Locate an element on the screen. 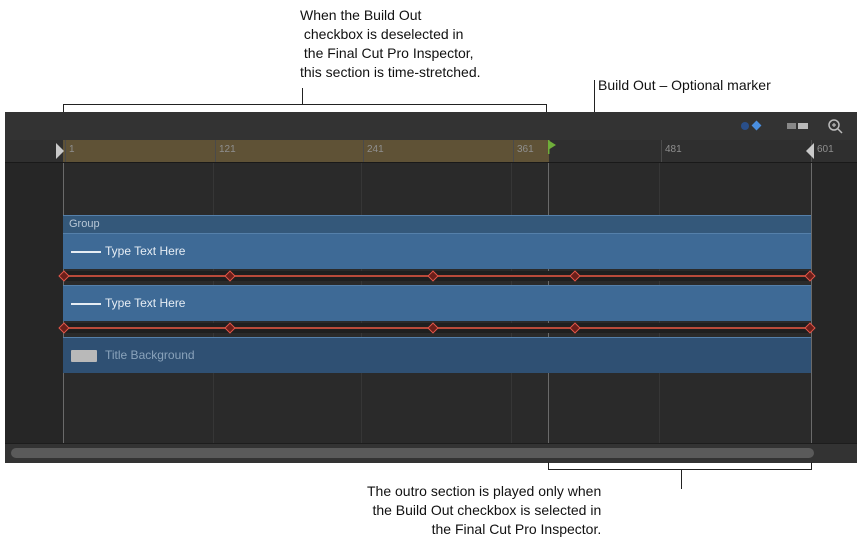  group-track: Group is located at coordinates (437, 224).